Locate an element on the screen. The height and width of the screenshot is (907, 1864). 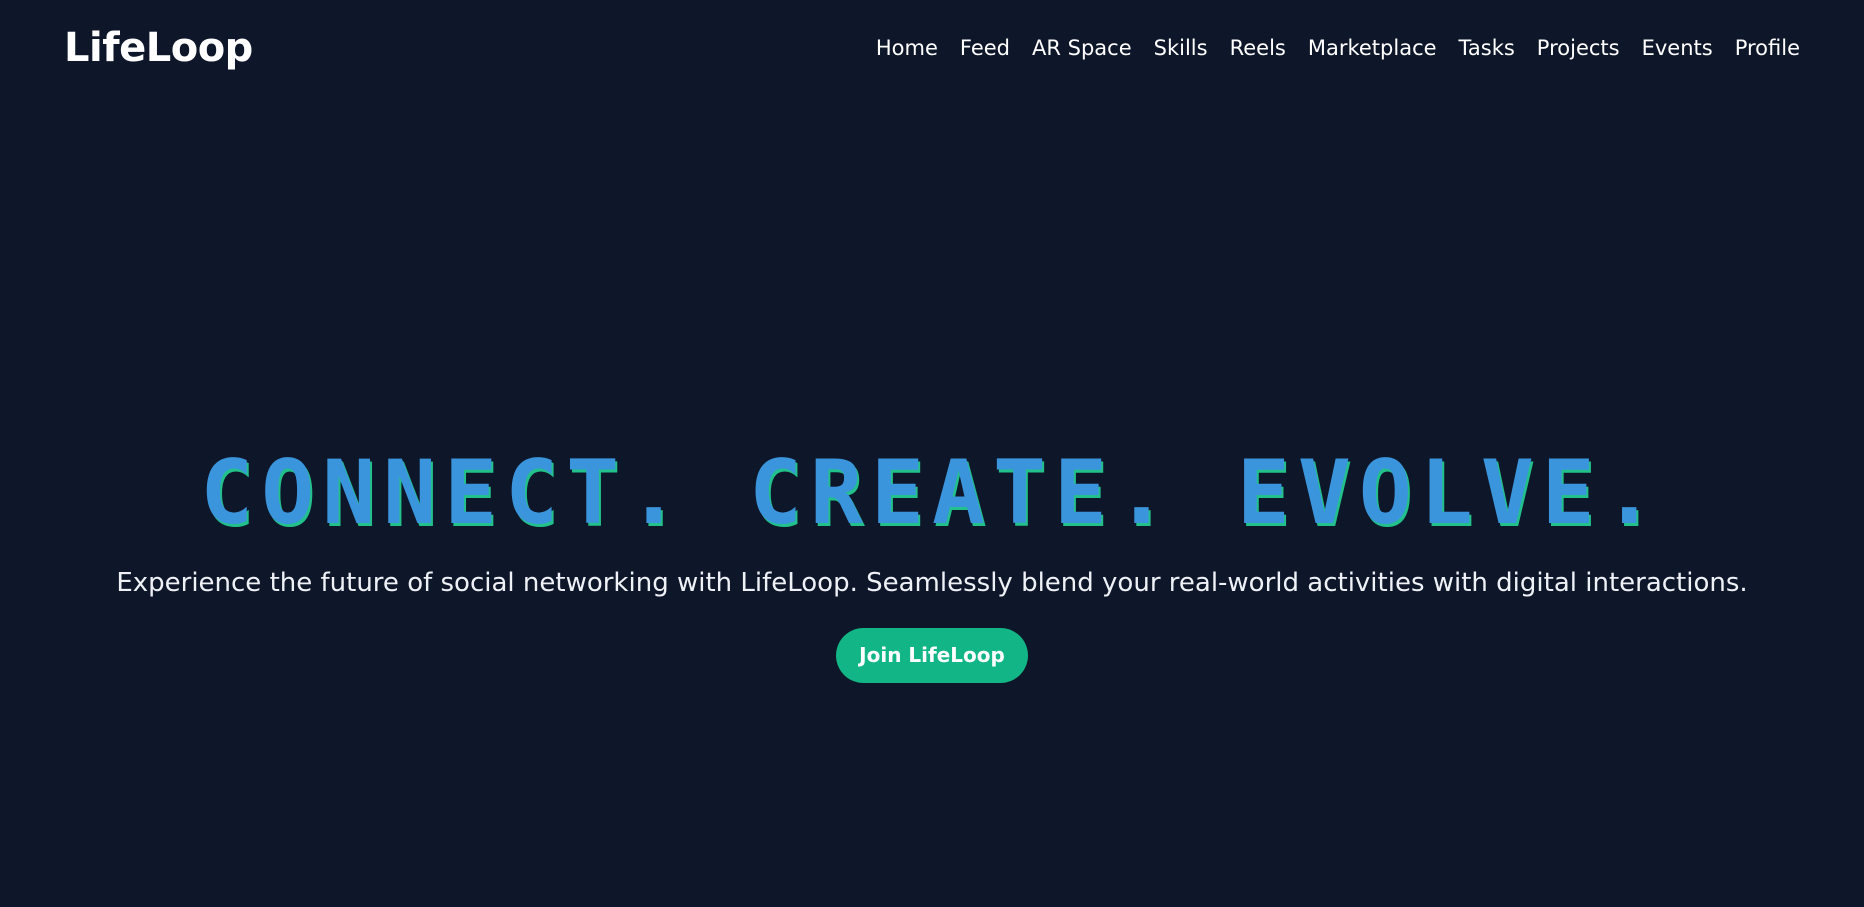
nav-item-profile: Profile is located at coordinates (1767, 48).